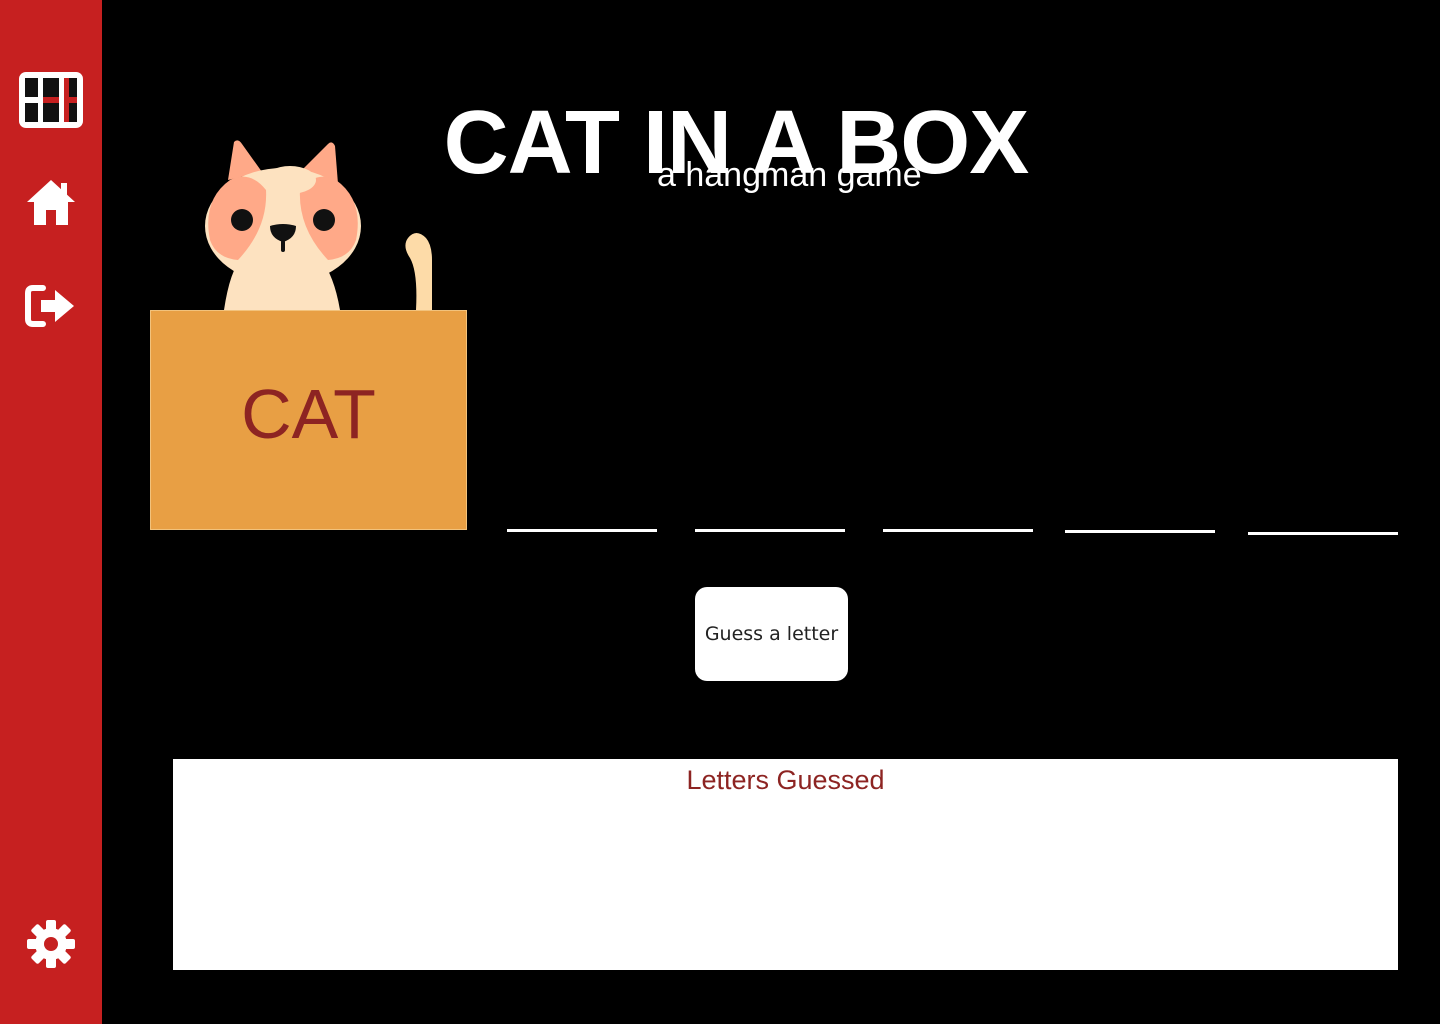 This screenshot has height=1024, width=1440. What do you see at coordinates (51, 512) in the screenshot?
I see `sidebar` at bounding box center [51, 512].